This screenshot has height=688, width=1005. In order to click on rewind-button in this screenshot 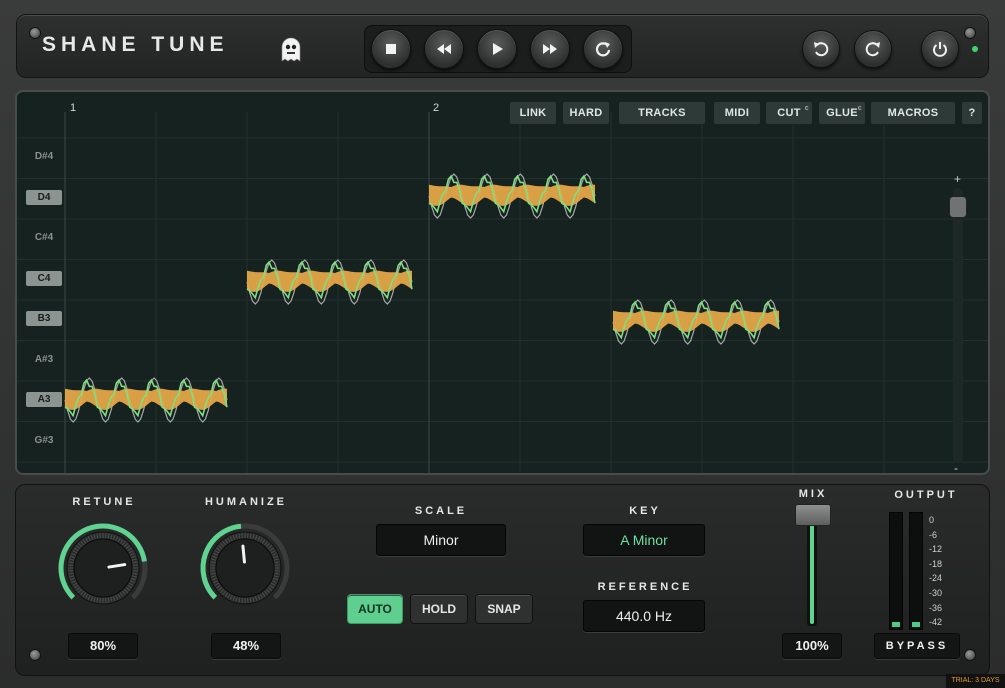, I will do `click(444, 49)`.